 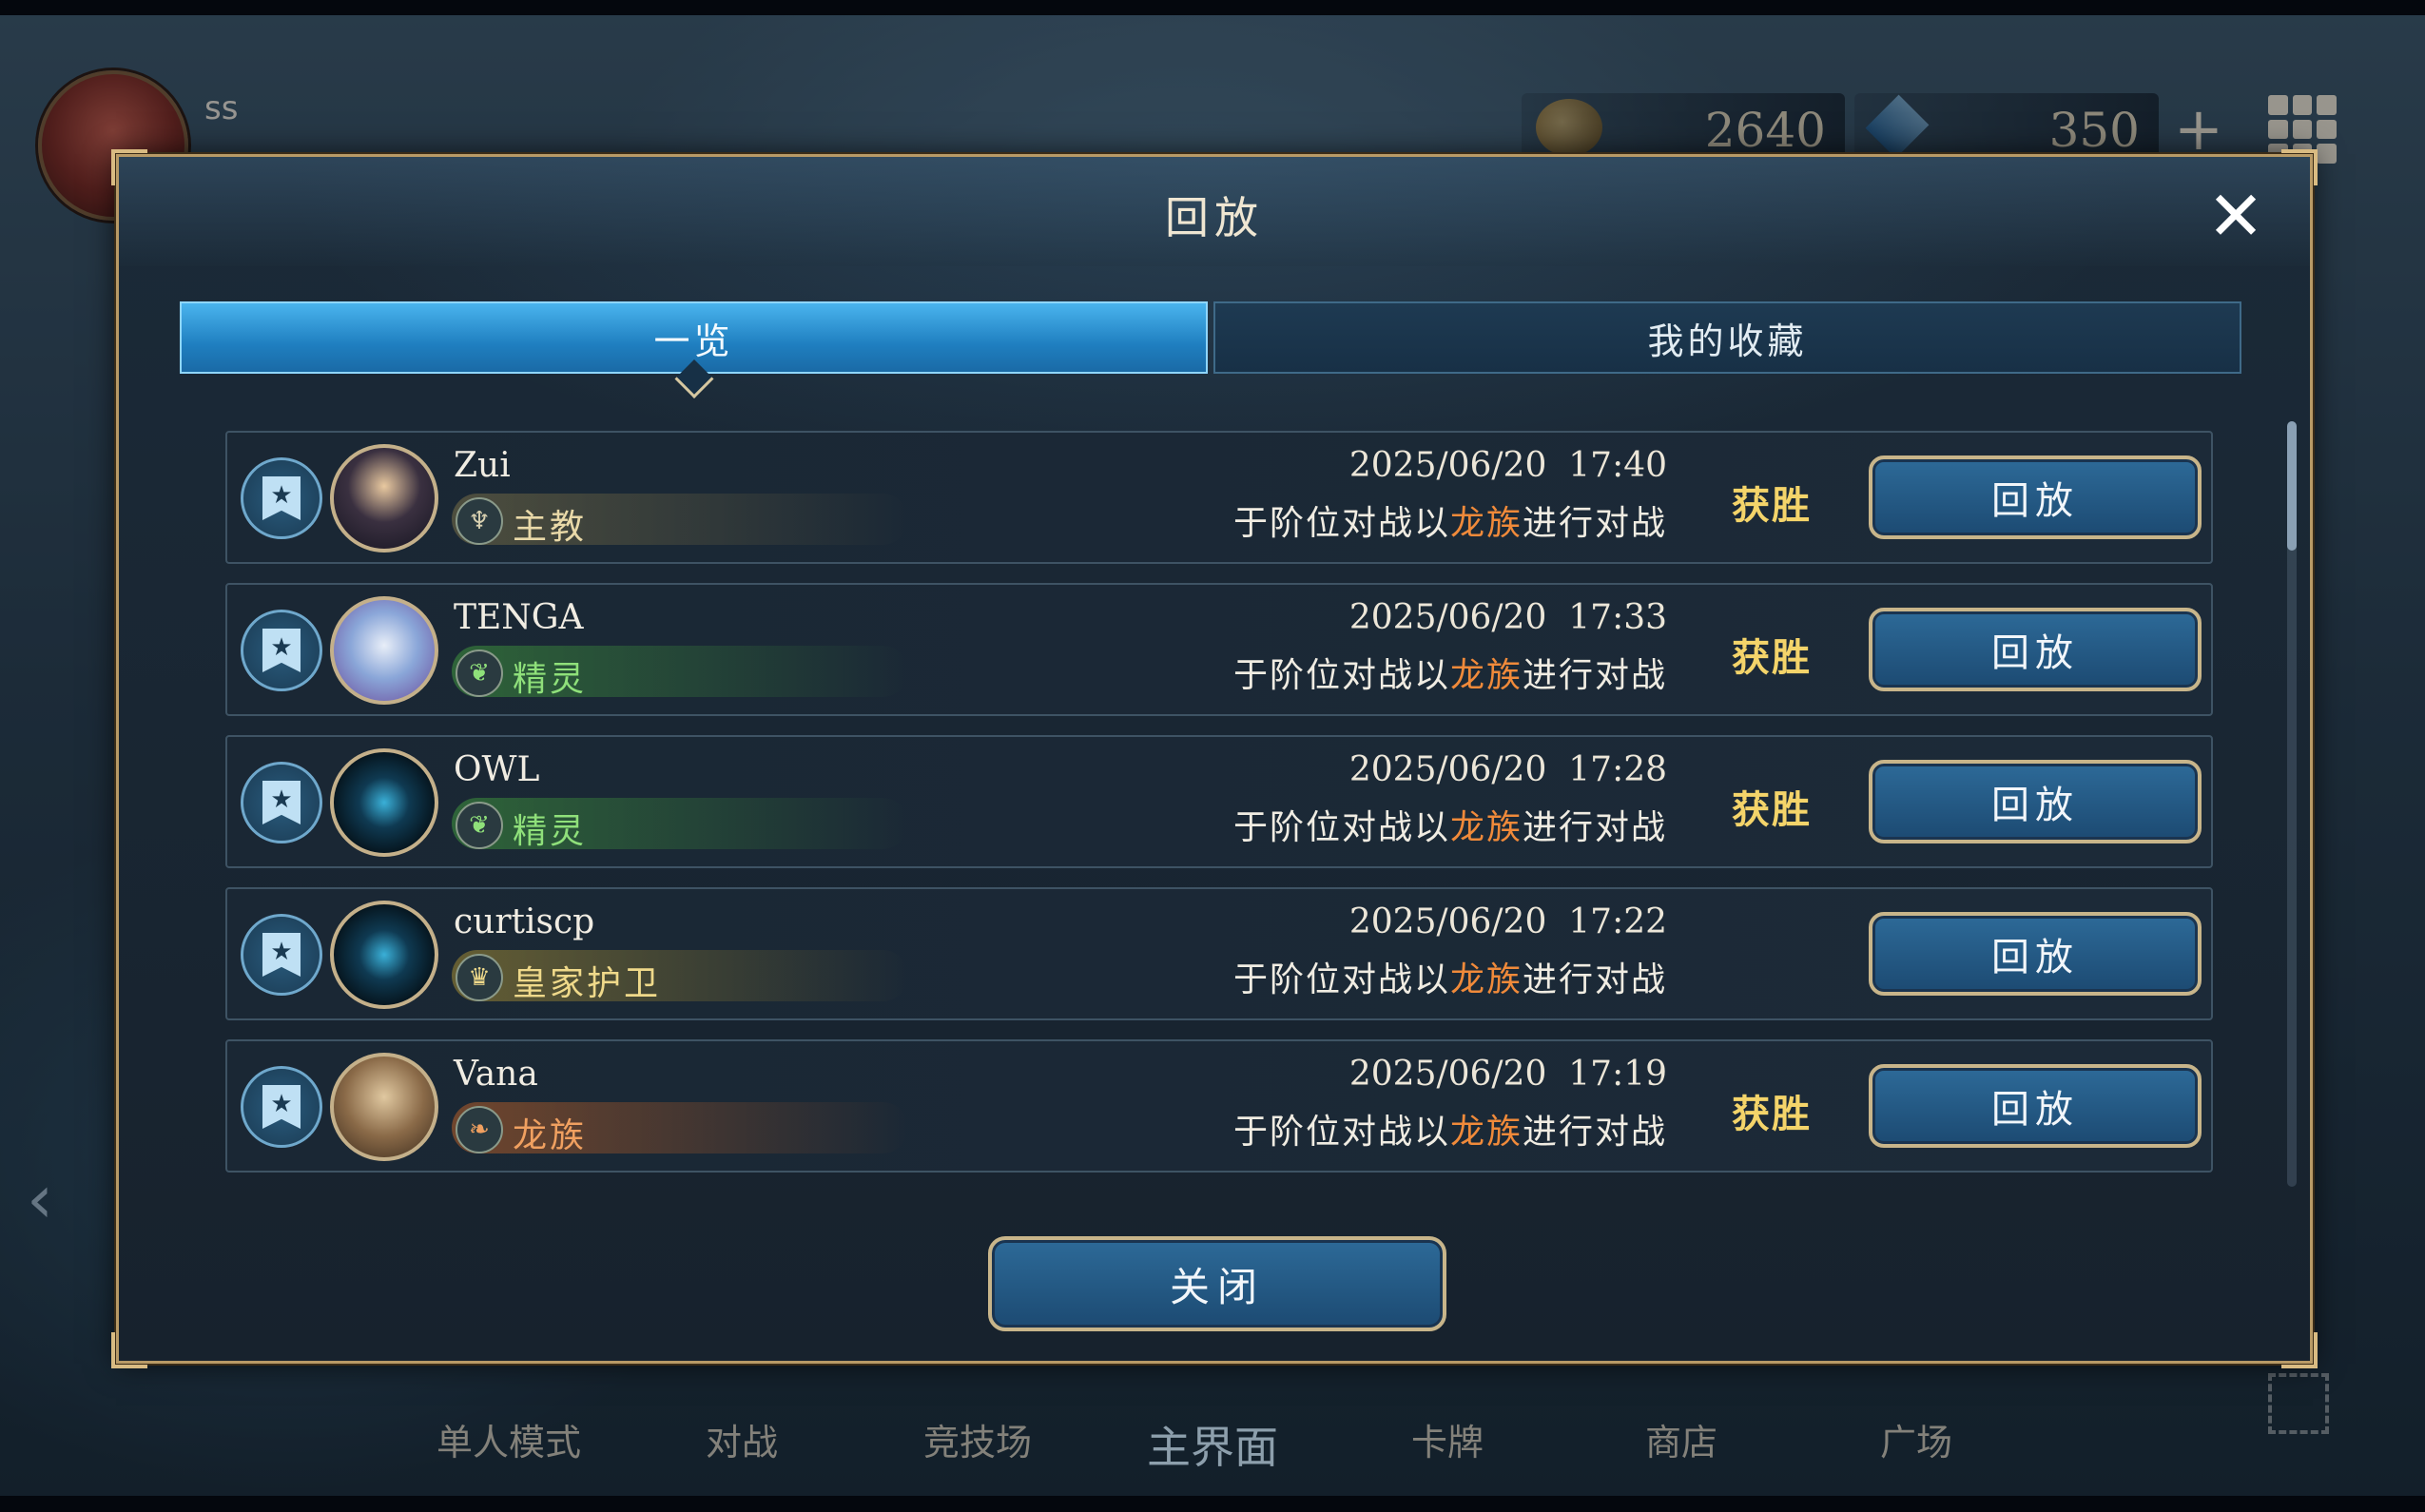 I want to click on match-datetime: 2025/06/20 17:28, so click(x=1507, y=769).